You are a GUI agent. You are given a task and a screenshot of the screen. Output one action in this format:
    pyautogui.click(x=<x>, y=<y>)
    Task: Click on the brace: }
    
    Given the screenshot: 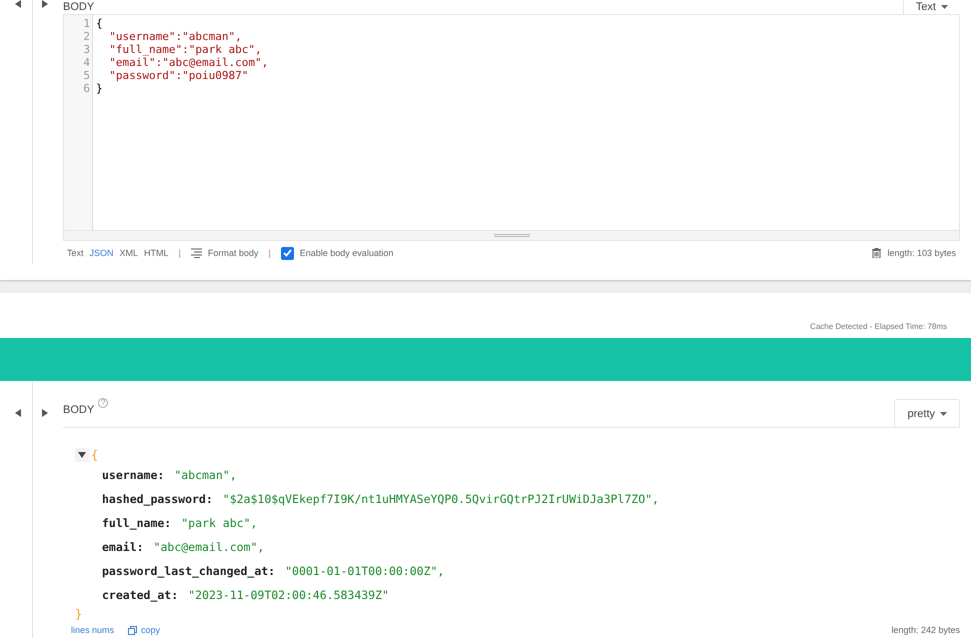 What is the action you would take?
    pyautogui.click(x=78, y=614)
    